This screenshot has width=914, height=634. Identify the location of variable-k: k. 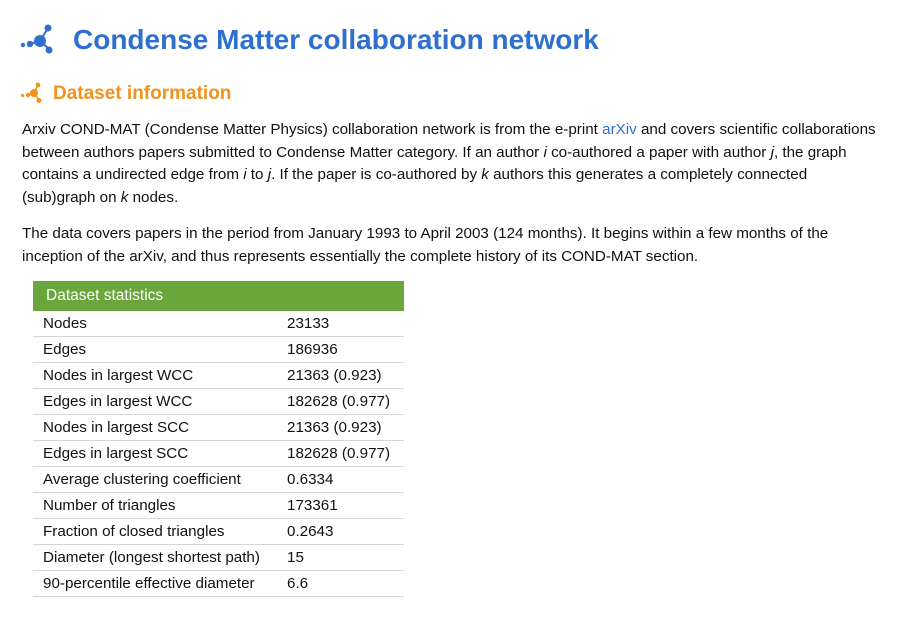
(485, 174).